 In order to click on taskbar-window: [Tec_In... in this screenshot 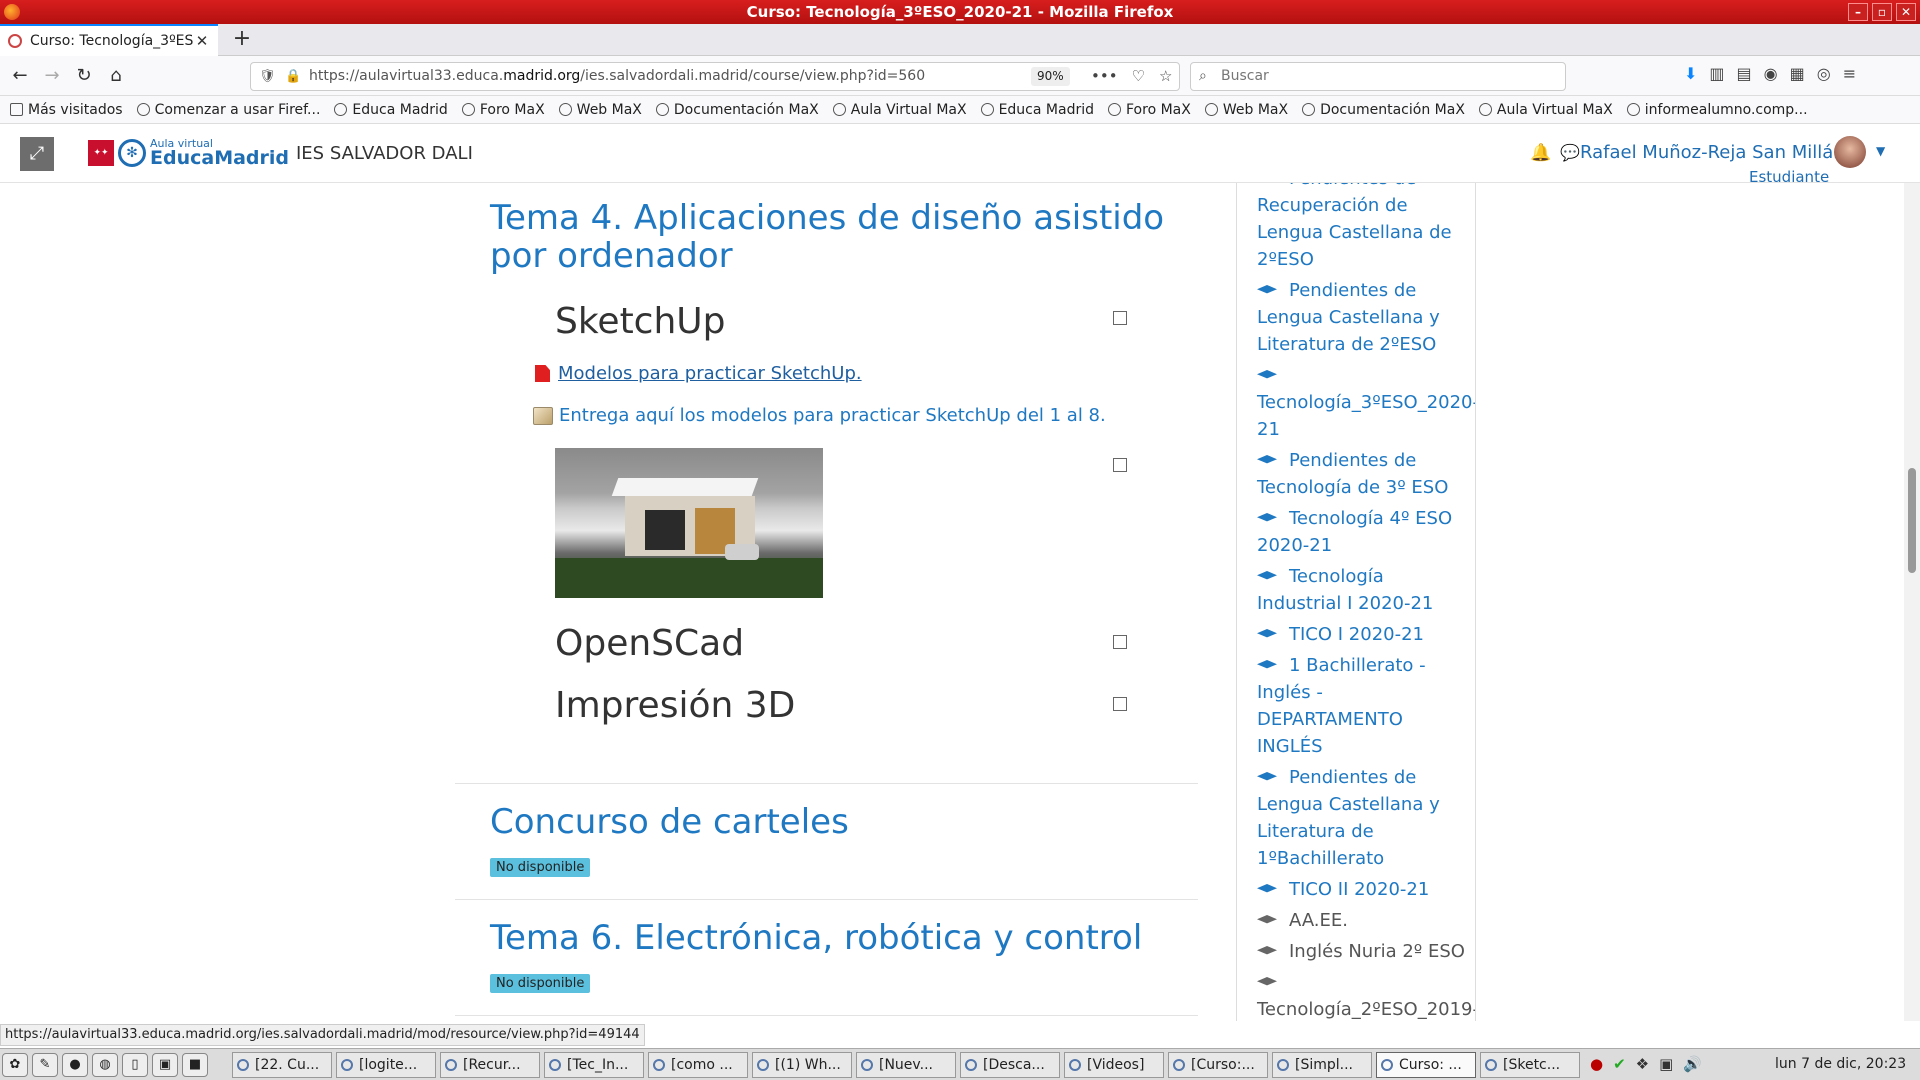, I will do `click(594, 1065)`.